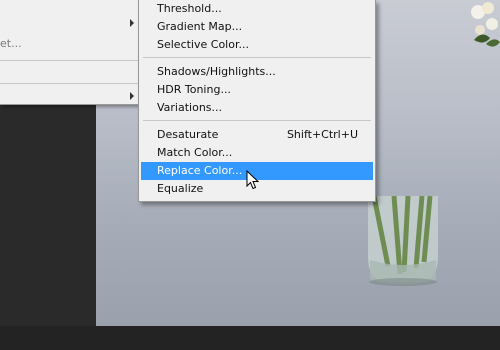  What do you see at coordinates (250, 338) in the screenshot?
I see `status-bar` at bounding box center [250, 338].